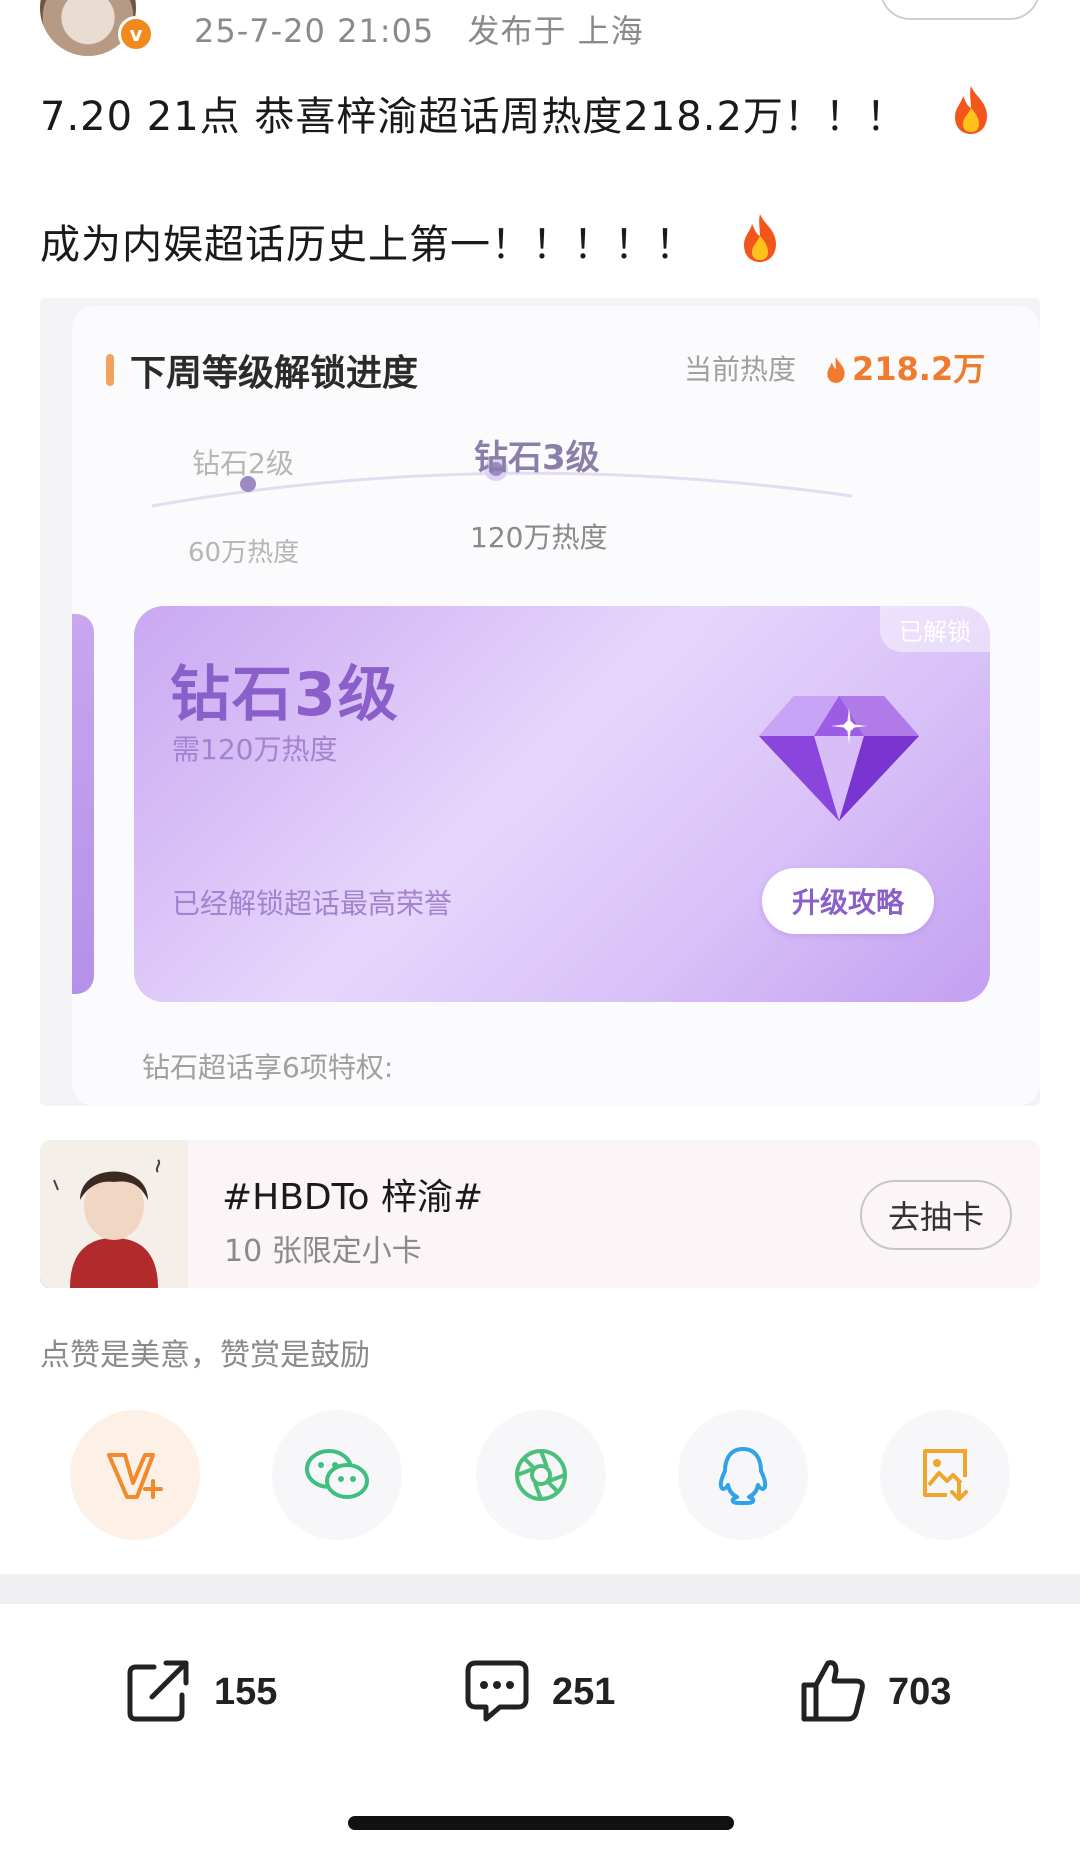 Image resolution: width=1080 pixels, height=1854 pixels. What do you see at coordinates (874, 1692) in the screenshot?
I see `like-button: 703` at bounding box center [874, 1692].